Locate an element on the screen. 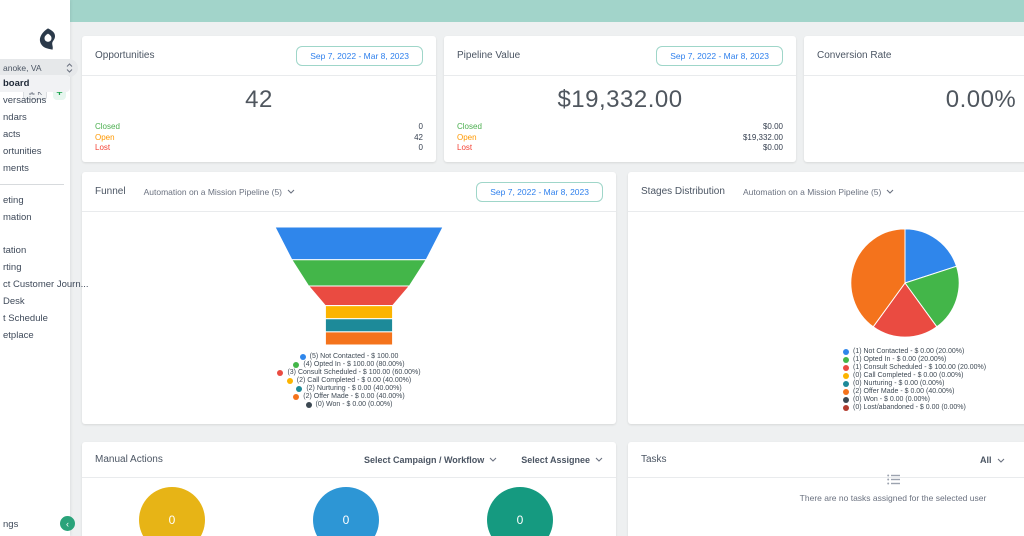  breakdown-list: Closed $0.00 Open $19,332.00 Lost $0.00 is located at coordinates (620, 134).